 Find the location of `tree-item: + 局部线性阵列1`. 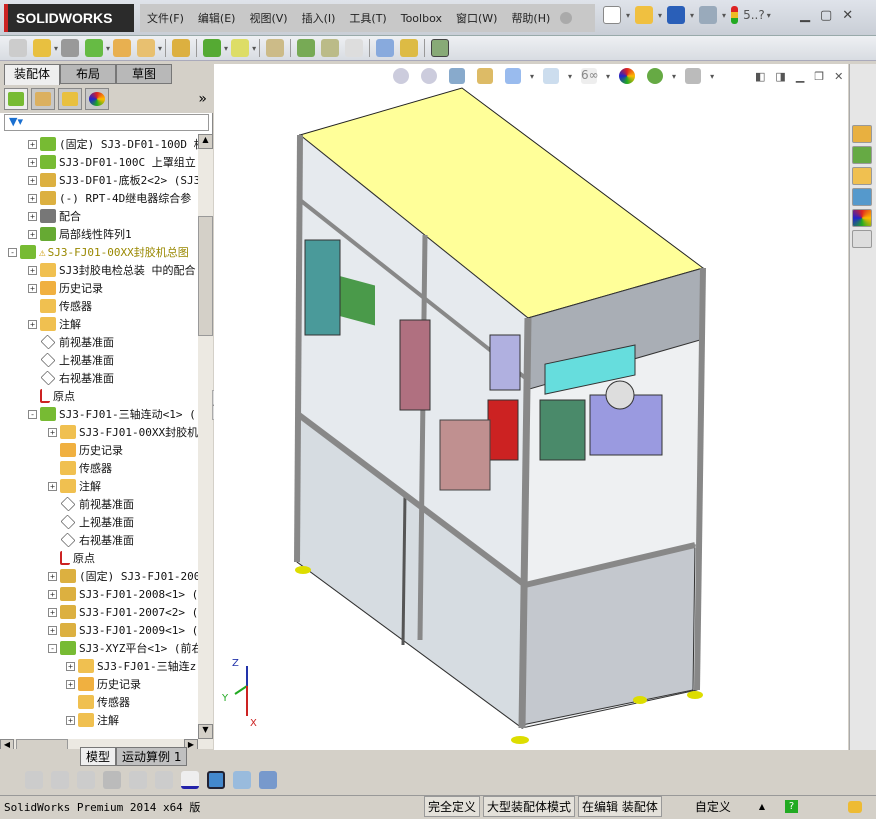

tree-item: + 局部线性阵列1 is located at coordinates (80, 234).